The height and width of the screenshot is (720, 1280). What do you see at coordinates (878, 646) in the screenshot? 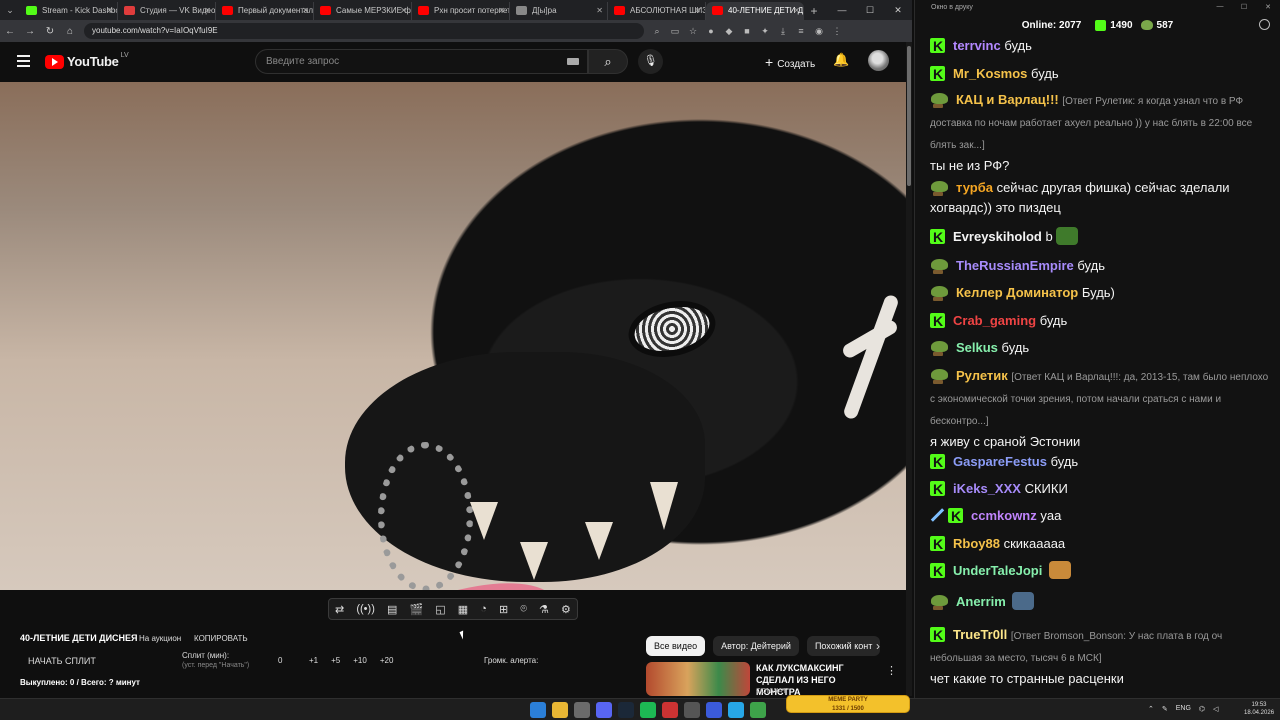
I see `chevron-right-icon: ›` at bounding box center [878, 646].